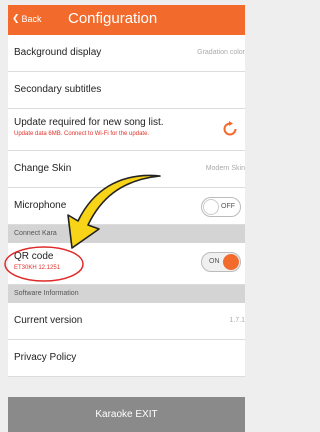  Describe the element at coordinates (126, 321) in the screenshot. I see `setting-current-version: Current version 1.7.1` at that location.